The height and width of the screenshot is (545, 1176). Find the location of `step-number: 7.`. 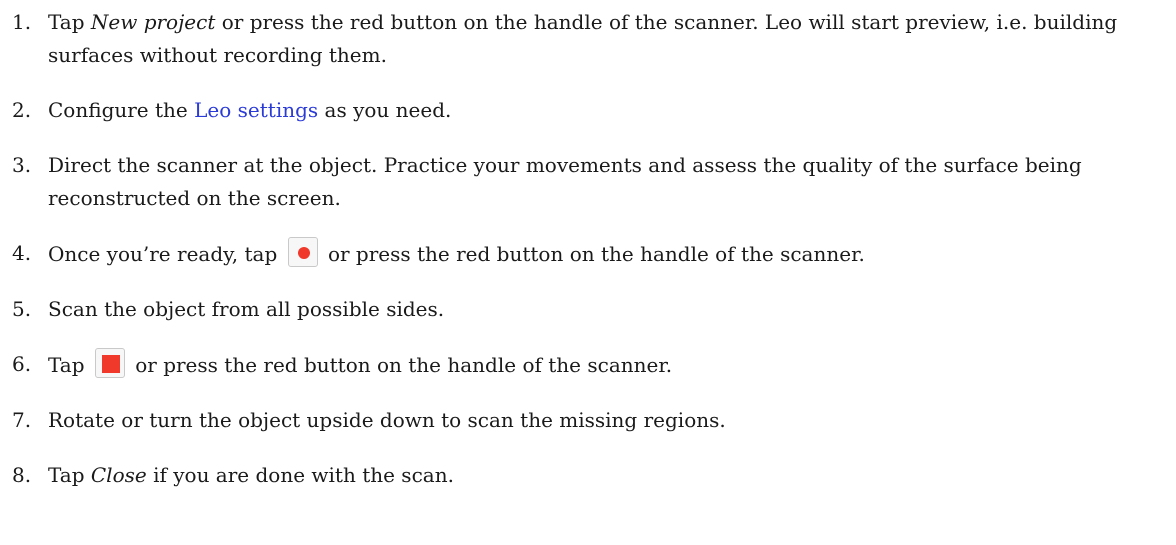

step-number: 7. is located at coordinates (22, 420).